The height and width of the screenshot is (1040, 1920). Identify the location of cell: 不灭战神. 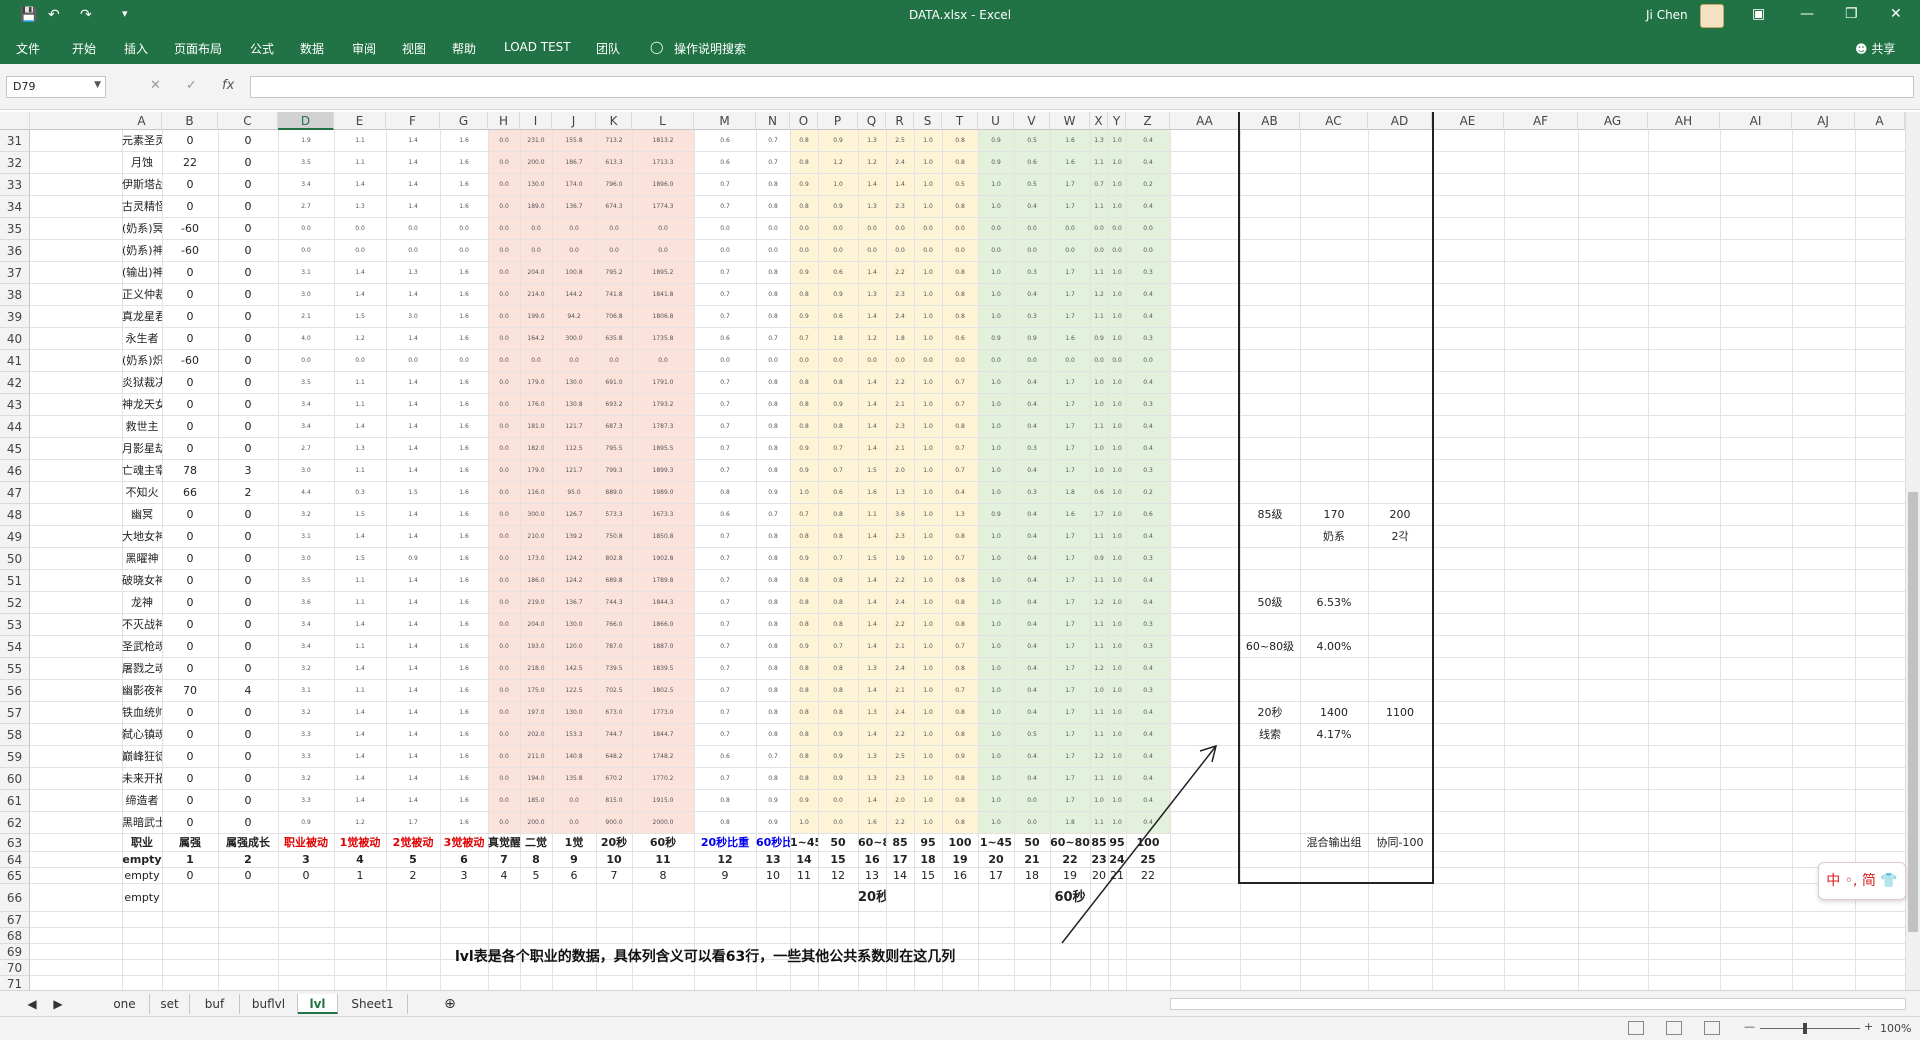
(142, 625).